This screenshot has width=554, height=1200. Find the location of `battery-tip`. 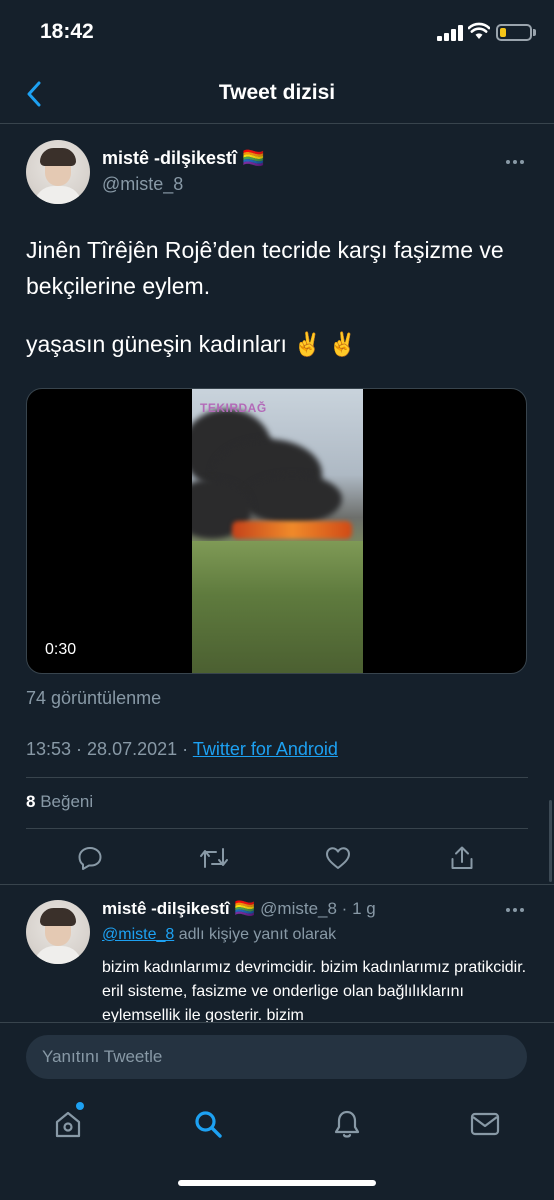

battery-tip is located at coordinates (534, 32).